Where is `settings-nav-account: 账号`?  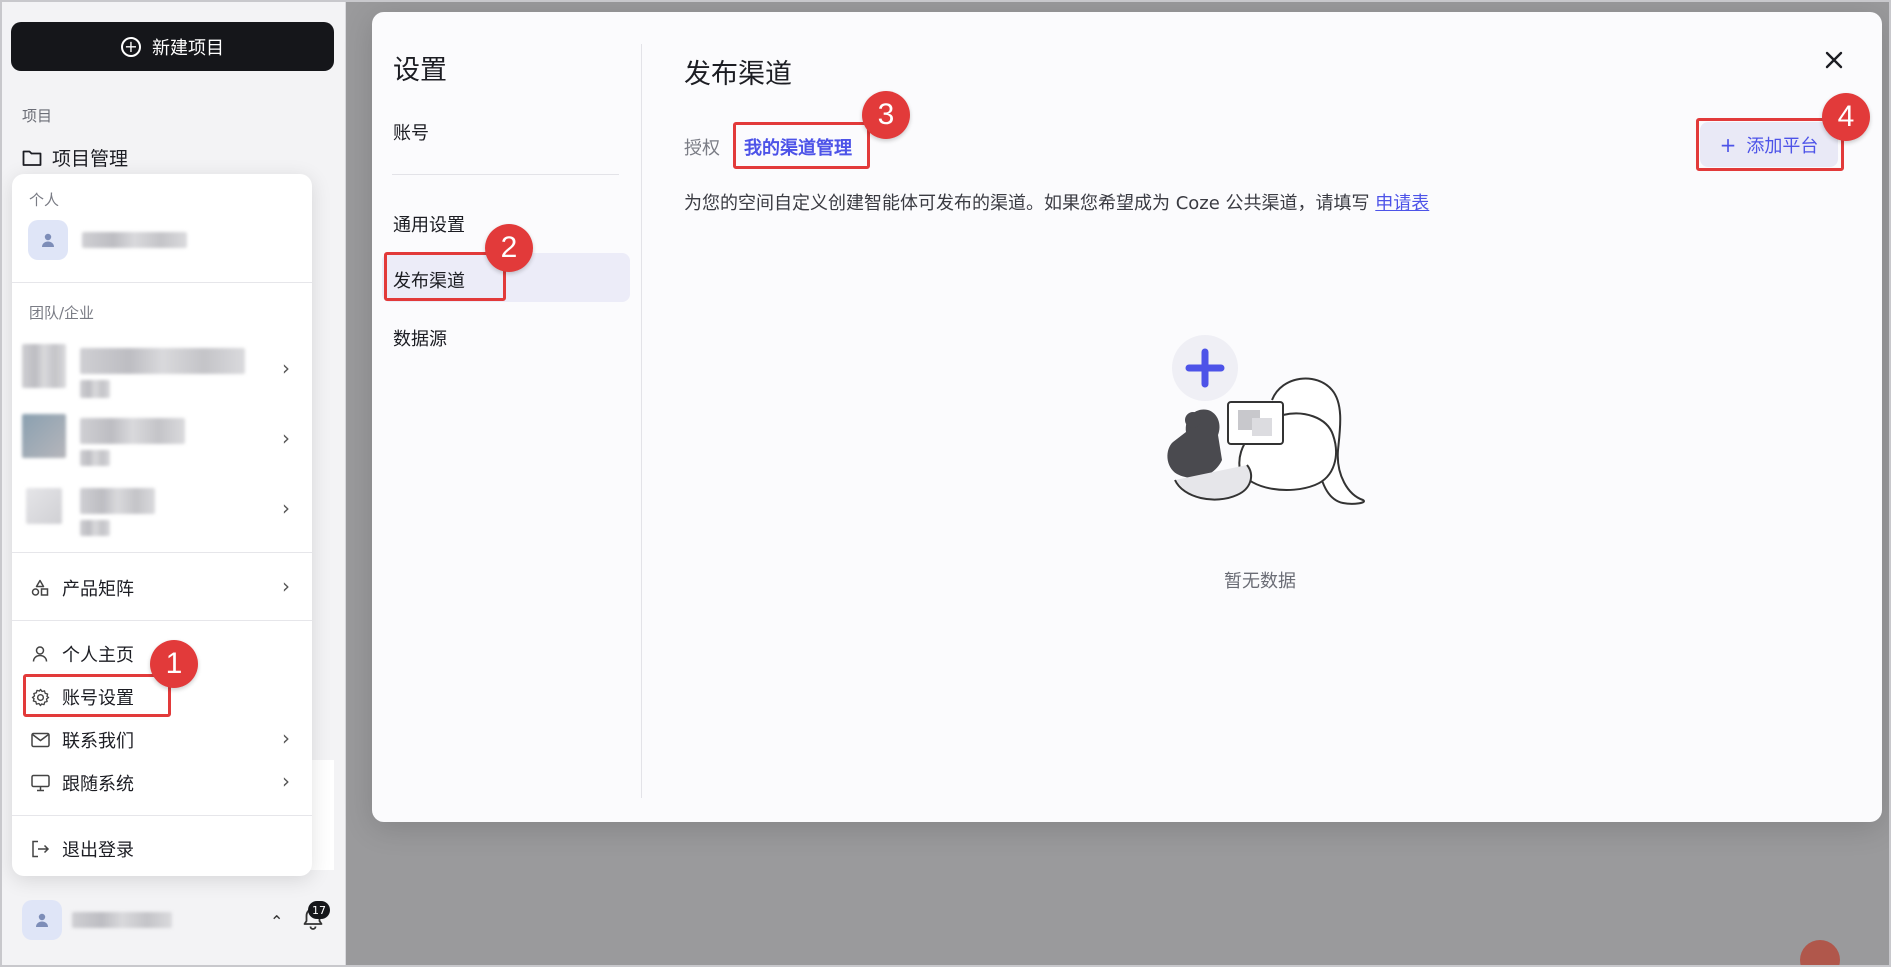 settings-nav-account: 账号 is located at coordinates (411, 132).